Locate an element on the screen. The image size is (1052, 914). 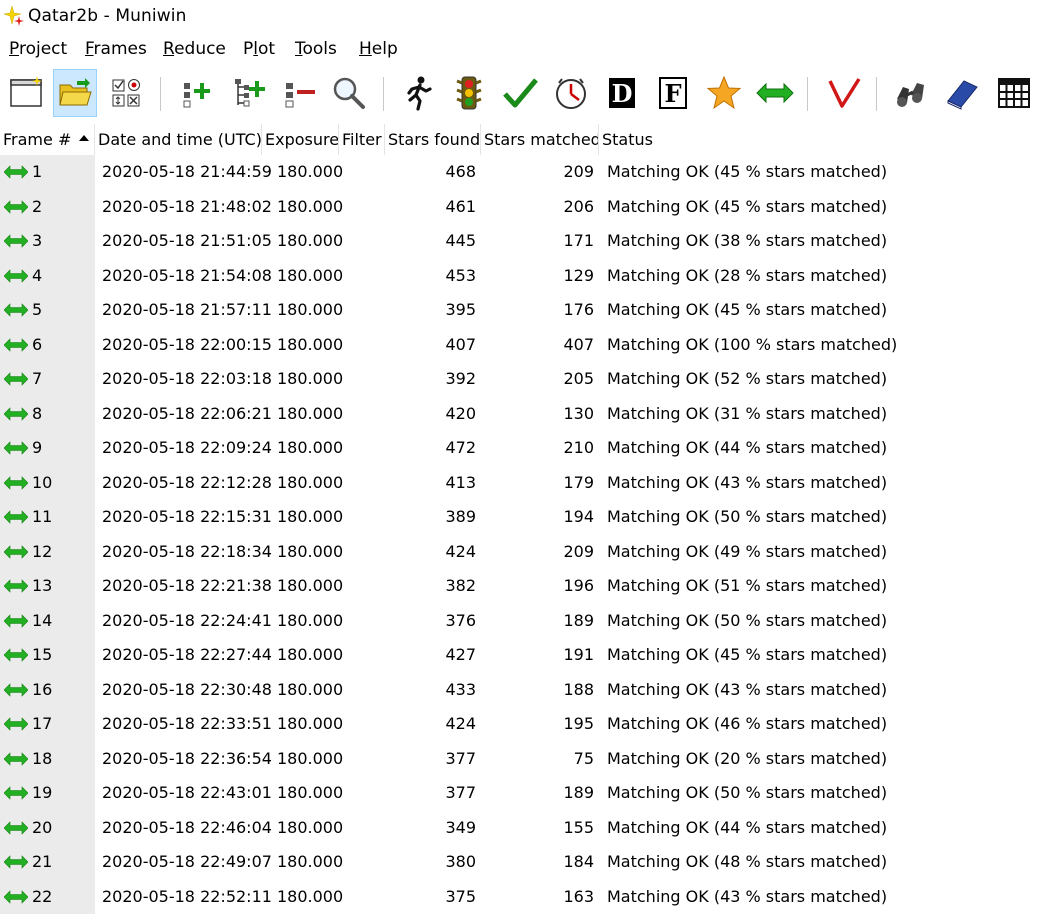
menu-project: Project is located at coordinates (38, 49).